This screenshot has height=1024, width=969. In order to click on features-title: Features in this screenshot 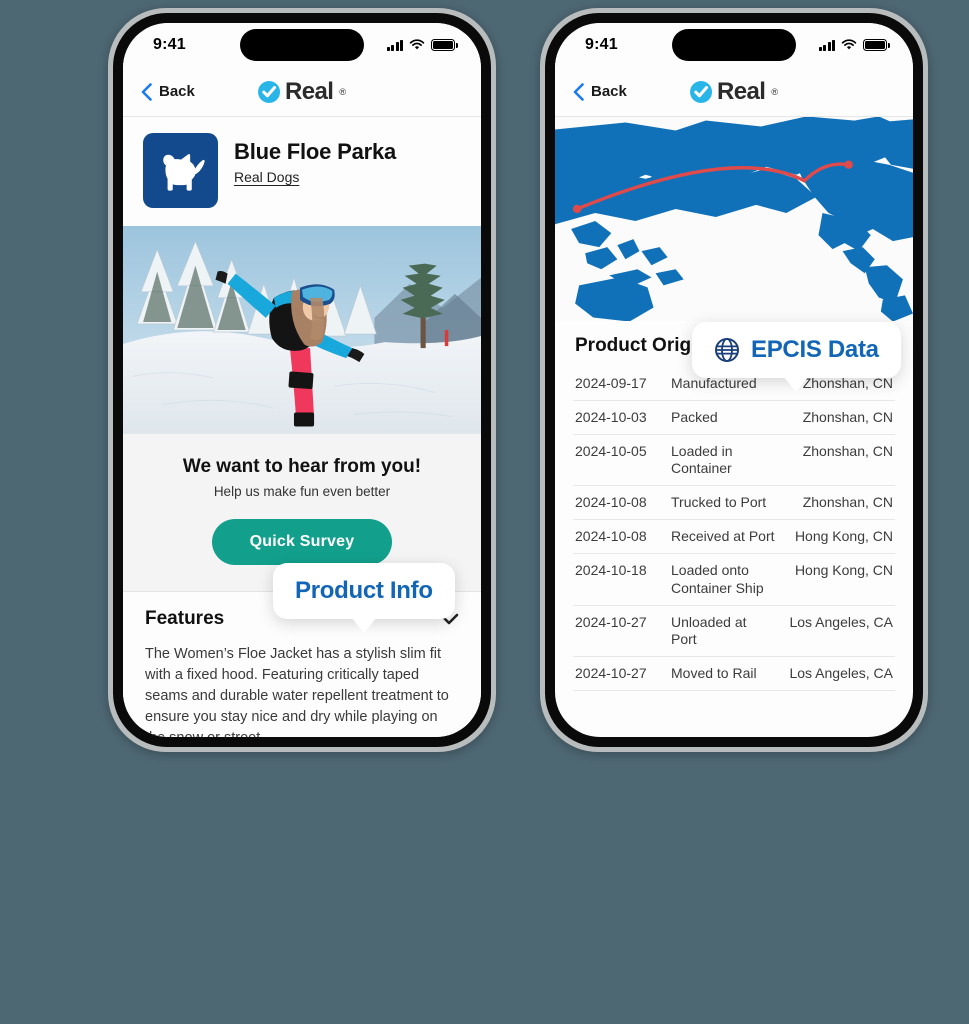, I will do `click(185, 618)`.